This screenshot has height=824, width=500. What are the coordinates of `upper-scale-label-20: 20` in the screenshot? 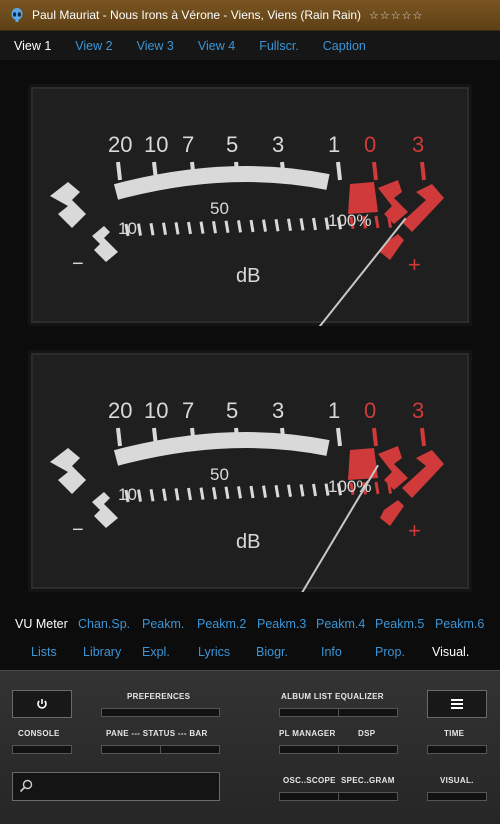 It's located at (120, 144).